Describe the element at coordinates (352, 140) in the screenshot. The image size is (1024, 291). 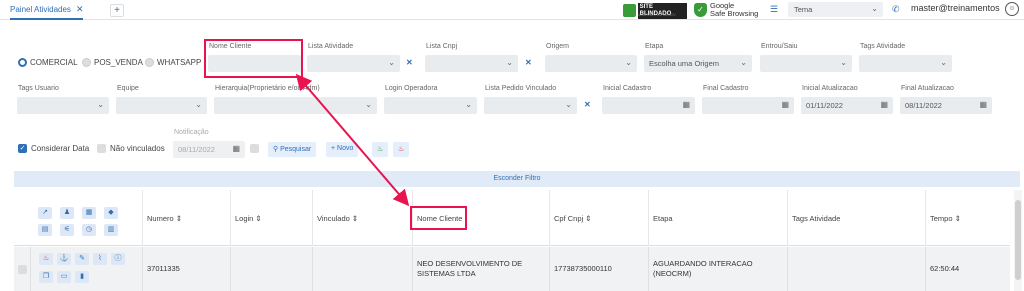
I see `annotation-arrow` at that location.